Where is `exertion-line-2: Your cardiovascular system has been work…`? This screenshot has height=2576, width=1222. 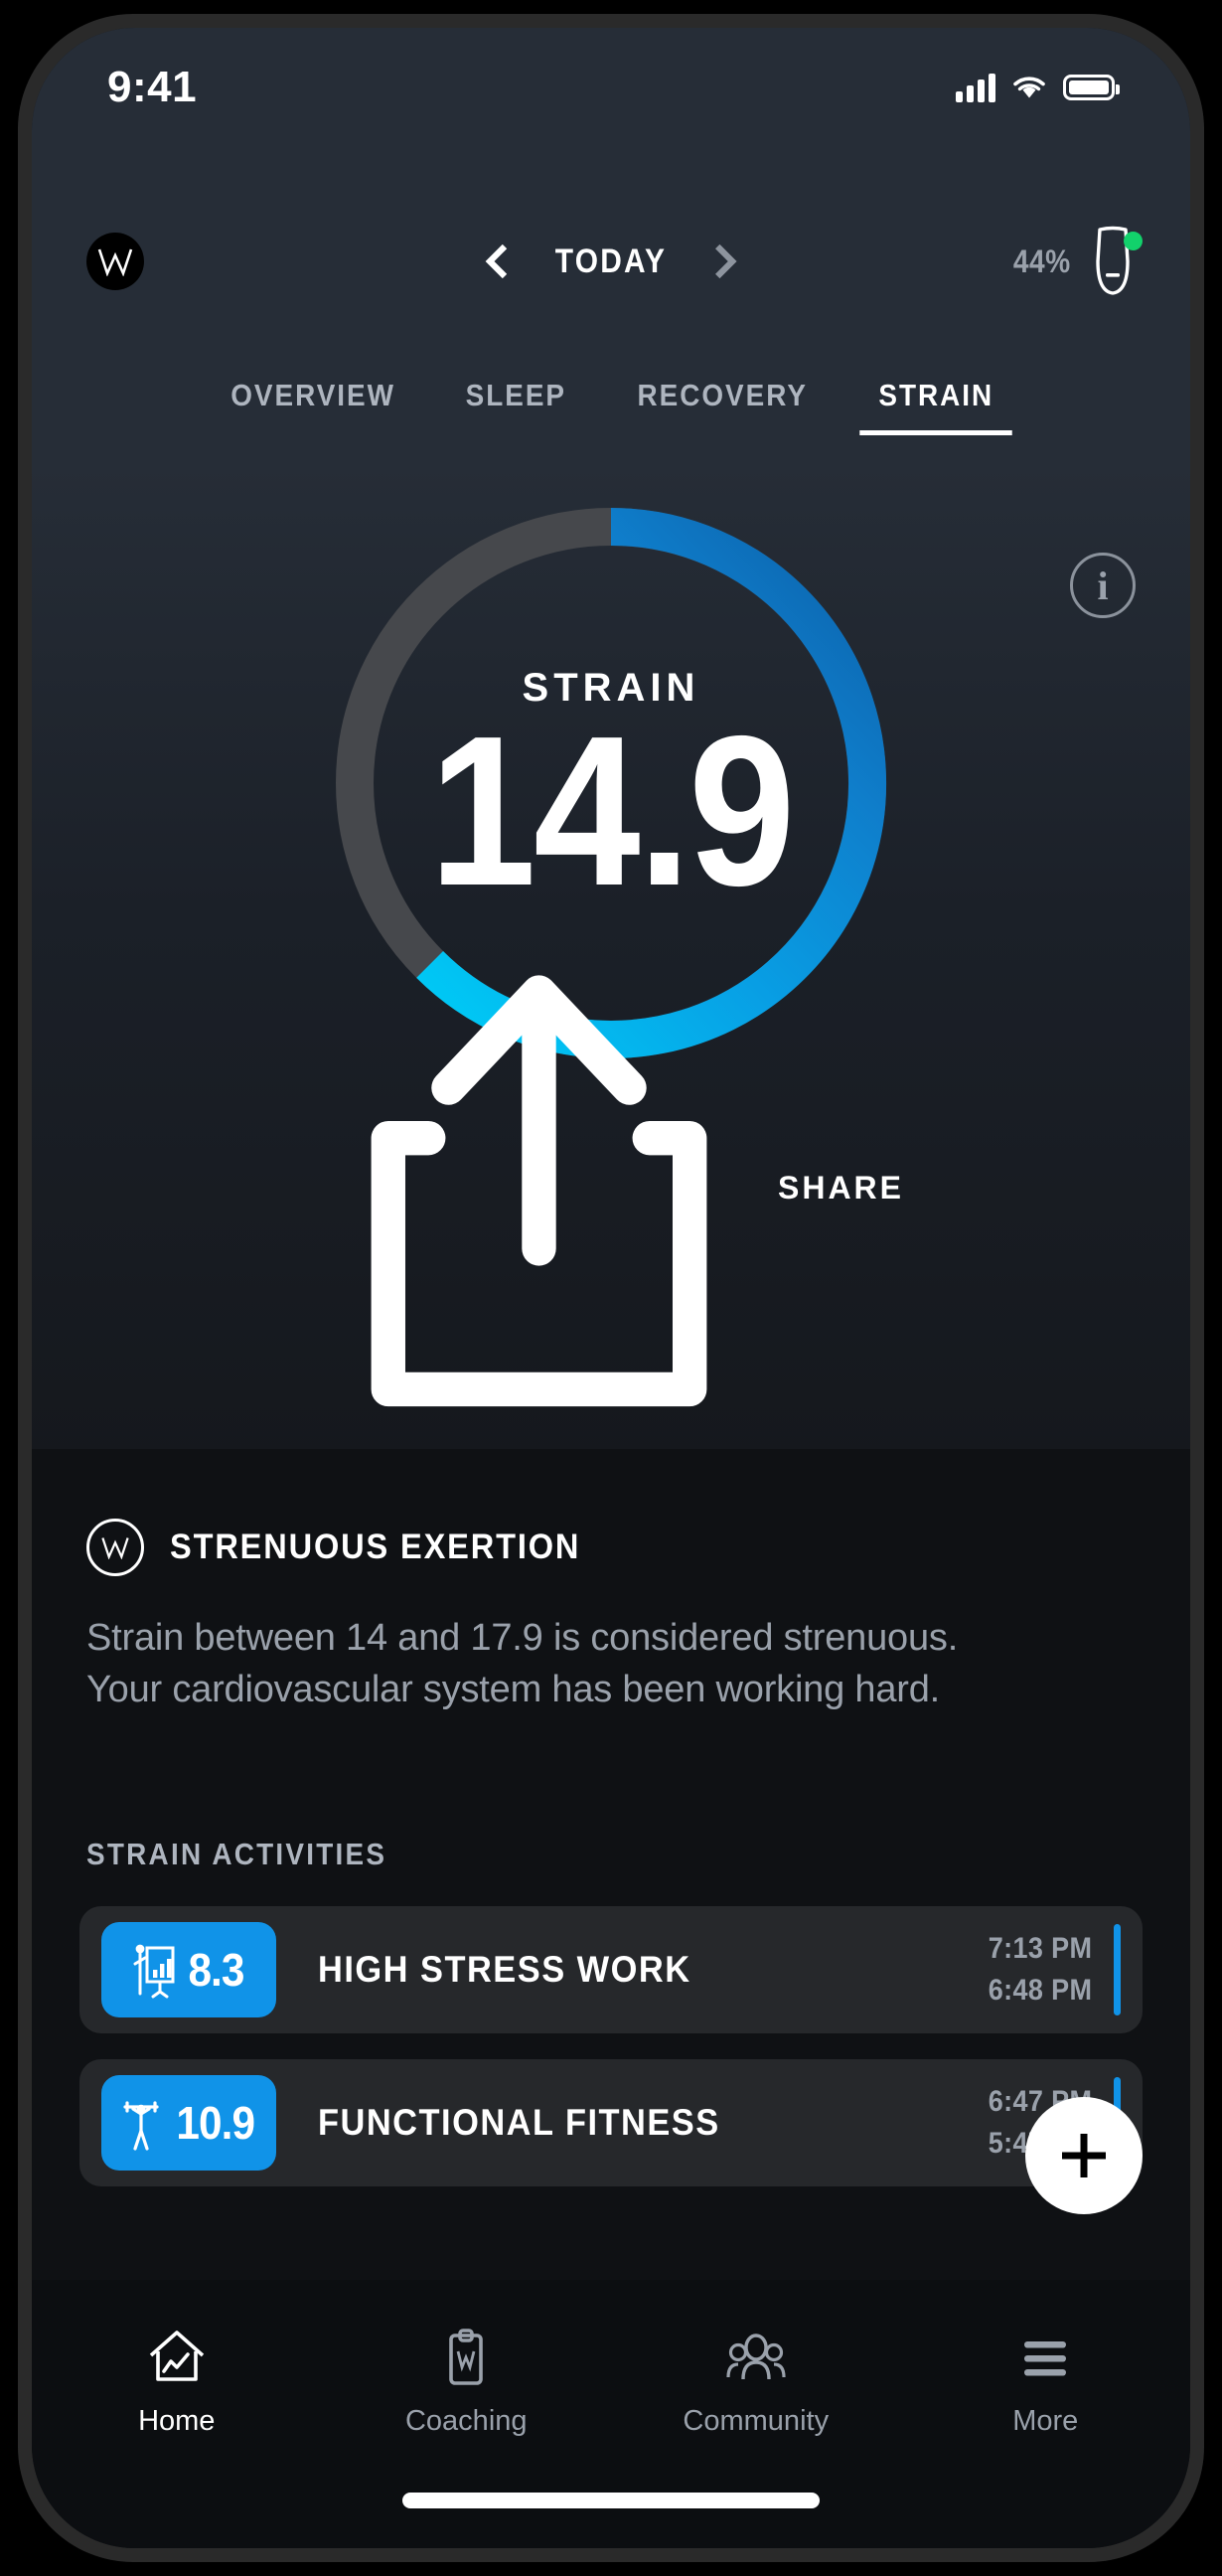 exertion-line-2: Your cardiovascular system has been work… is located at coordinates (514, 1690).